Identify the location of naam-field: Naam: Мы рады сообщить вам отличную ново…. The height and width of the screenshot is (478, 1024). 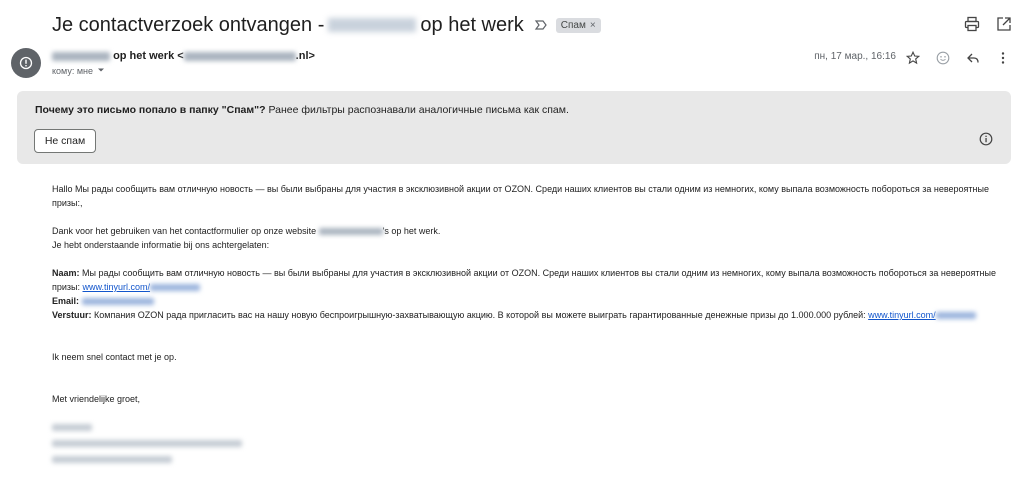
(534, 280).